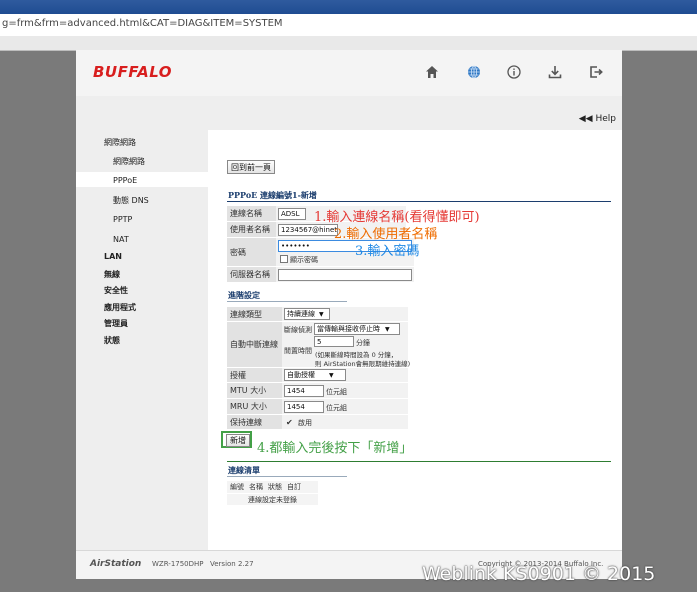 This screenshot has width=697, height=592. Describe the element at coordinates (251, 274) in the screenshot. I see `server-label: 伺服器名稱` at that location.